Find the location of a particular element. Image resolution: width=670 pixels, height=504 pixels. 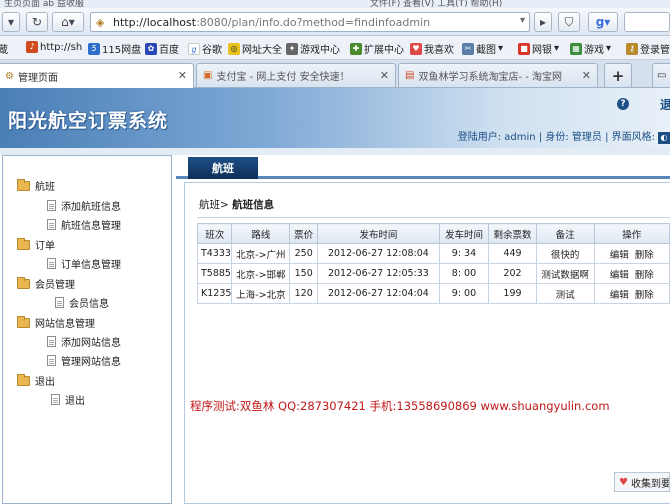

exit-link: 退 is located at coordinates (665, 104).